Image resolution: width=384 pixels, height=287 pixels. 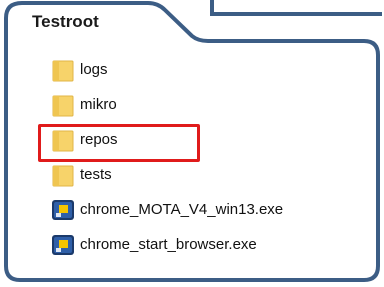 What do you see at coordinates (96, 174) in the screenshot?
I see `item-label: tests` at bounding box center [96, 174].